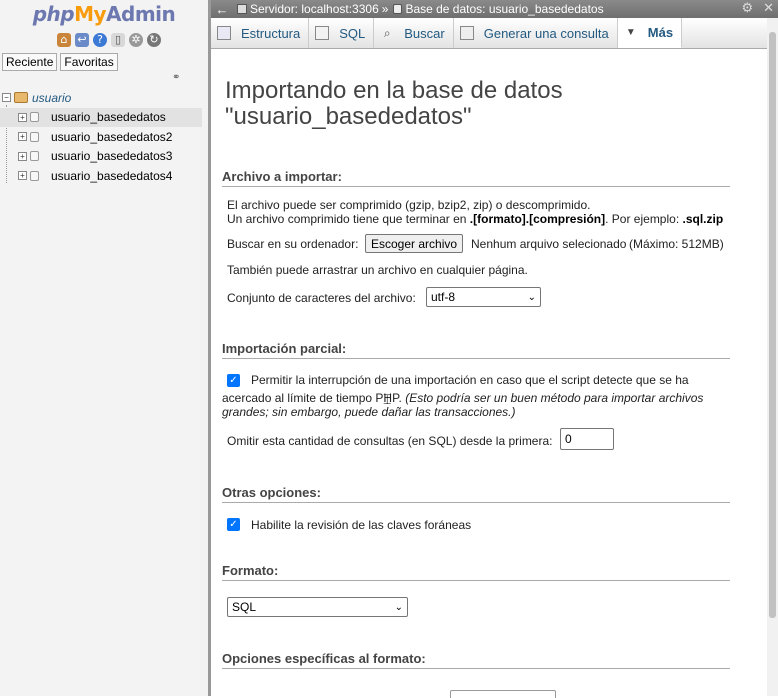  Describe the element at coordinates (466, 33) in the screenshot. I see `query-icon` at that location.